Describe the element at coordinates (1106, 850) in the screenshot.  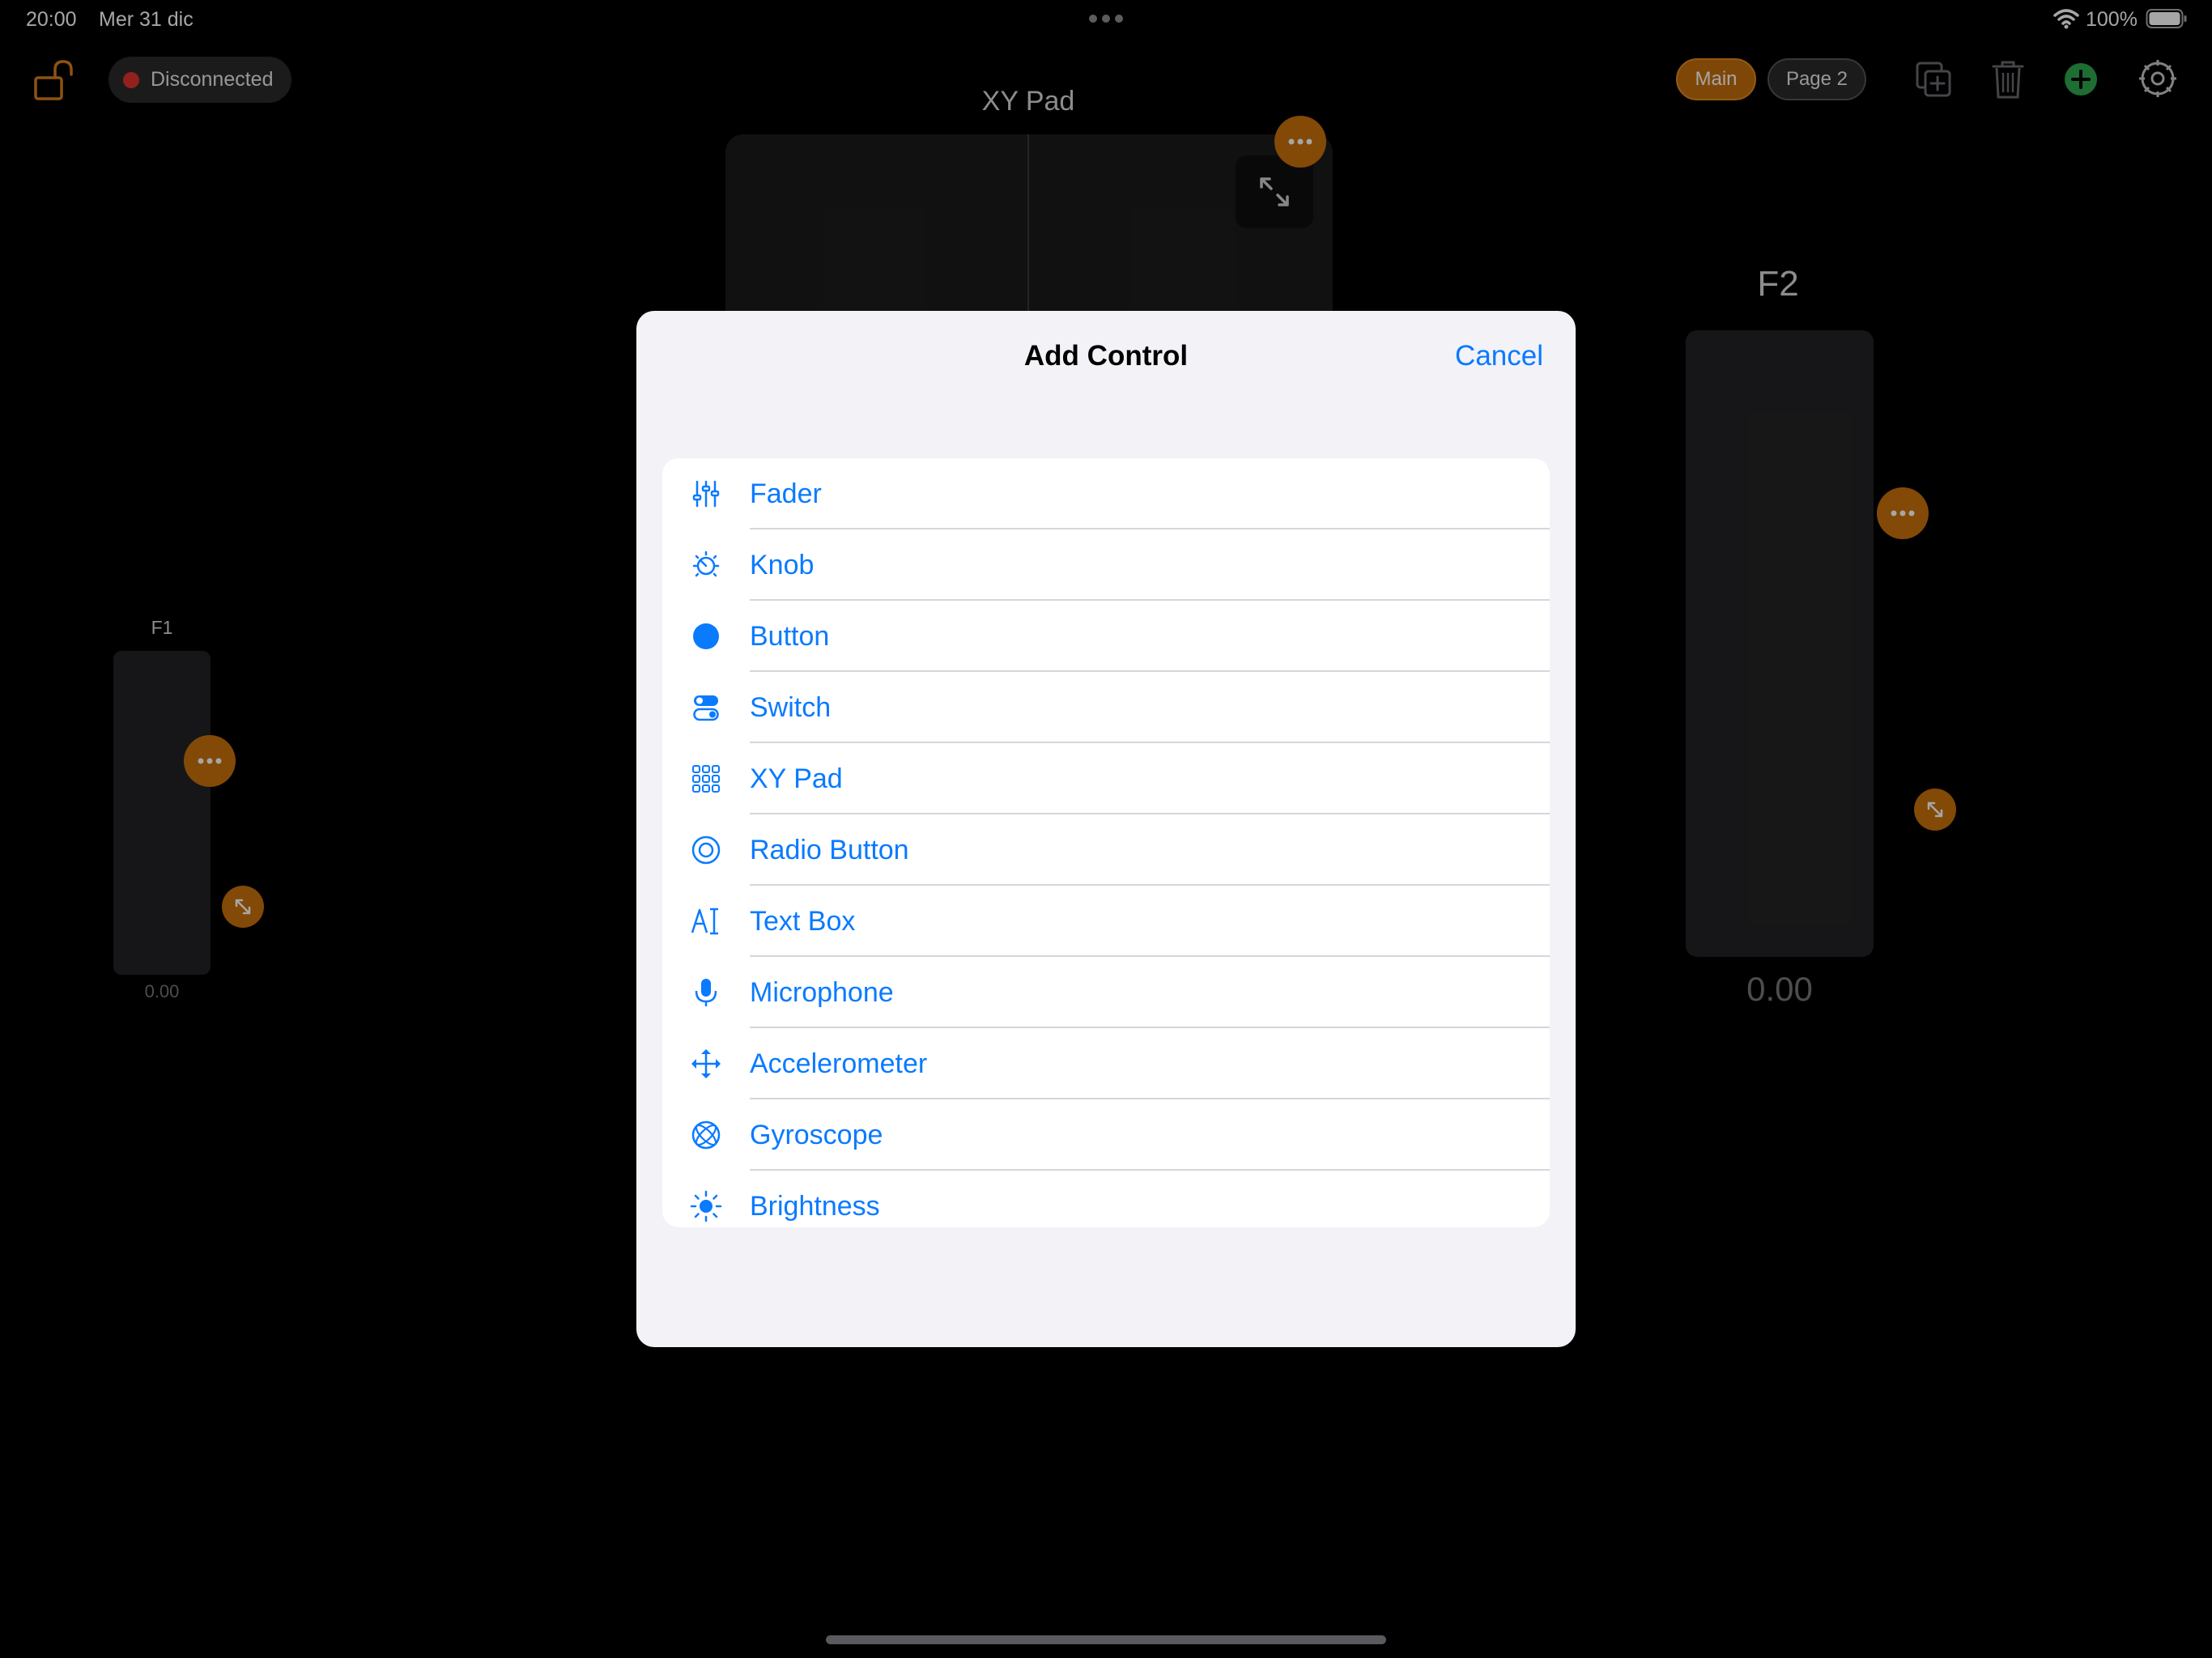
I see `list-item-radio-button: Radio Button` at that location.